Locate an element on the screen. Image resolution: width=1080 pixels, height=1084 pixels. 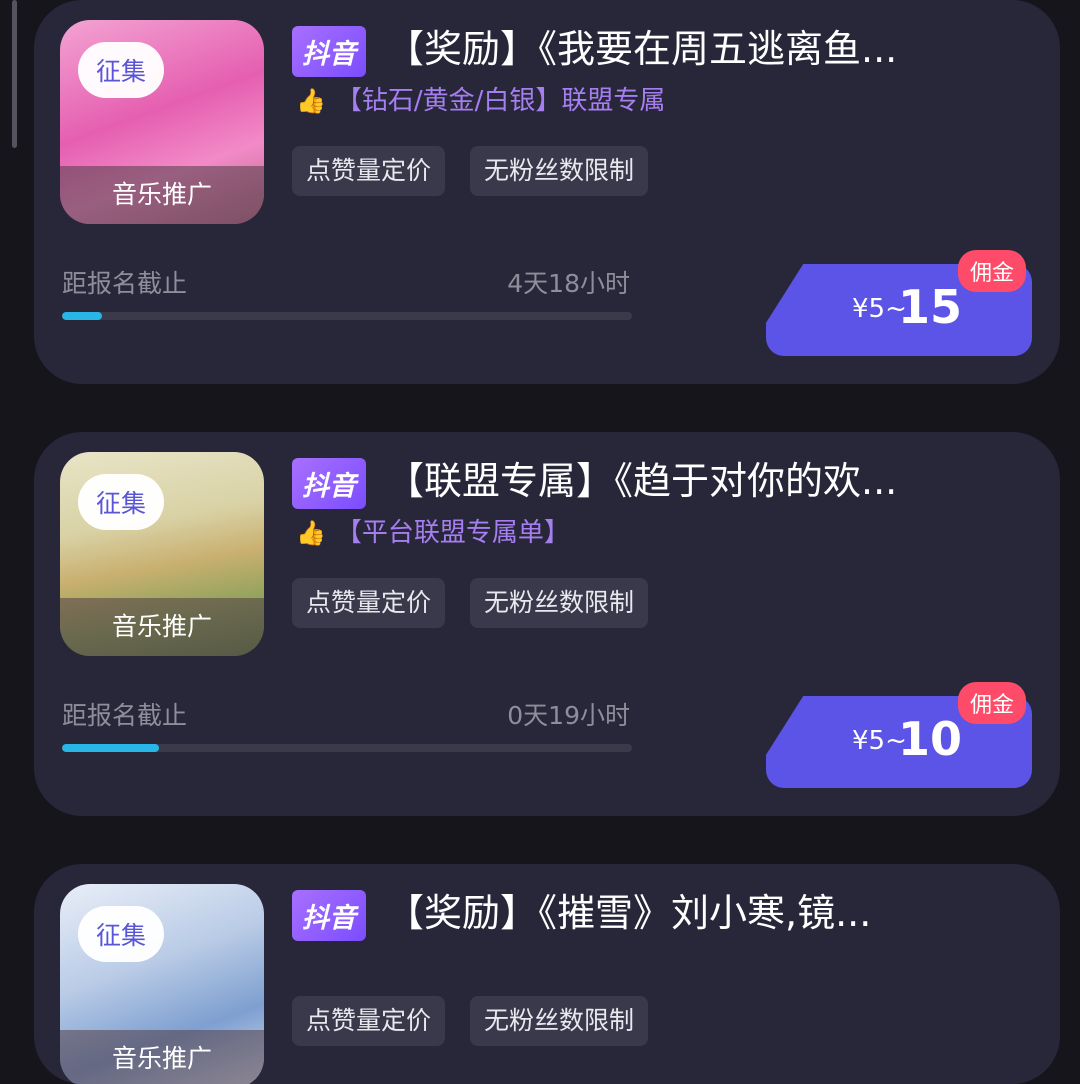
tier-text: 【钻石/黄金/白银】联盟专属 is located at coordinates (500, 101).